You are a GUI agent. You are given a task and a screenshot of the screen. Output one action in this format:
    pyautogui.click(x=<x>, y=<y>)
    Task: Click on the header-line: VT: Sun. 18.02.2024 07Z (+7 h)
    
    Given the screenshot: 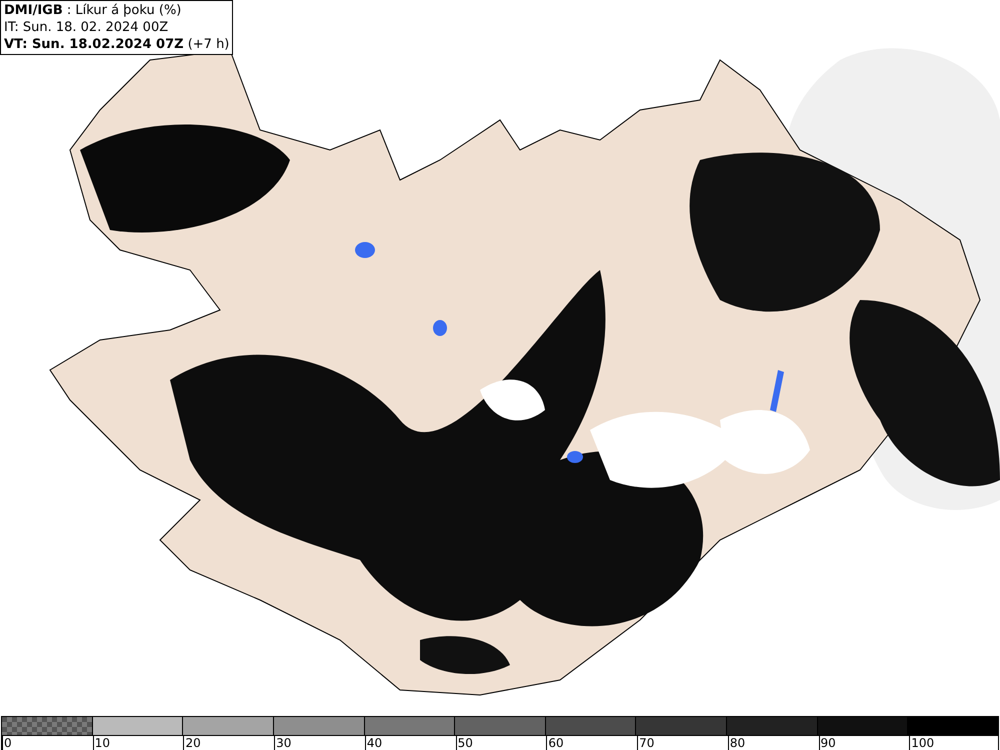 What is the action you would take?
    pyautogui.click(x=117, y=44)
    